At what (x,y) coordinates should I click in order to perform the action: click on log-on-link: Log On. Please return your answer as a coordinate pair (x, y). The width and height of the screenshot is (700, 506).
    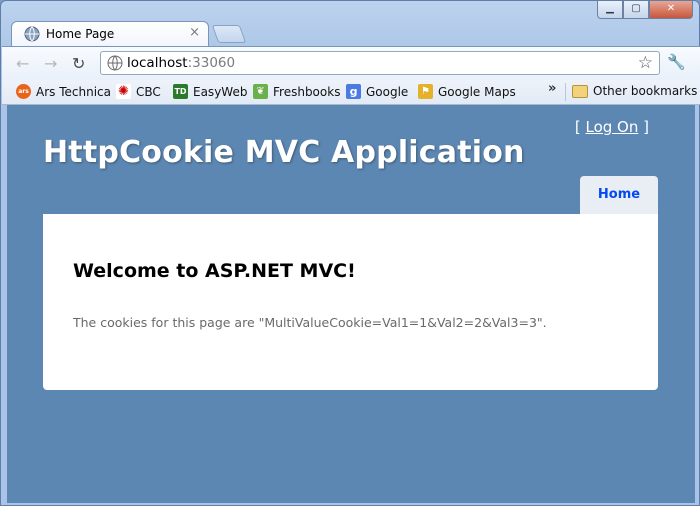
    Looking at the image, I should click on (611, 127).